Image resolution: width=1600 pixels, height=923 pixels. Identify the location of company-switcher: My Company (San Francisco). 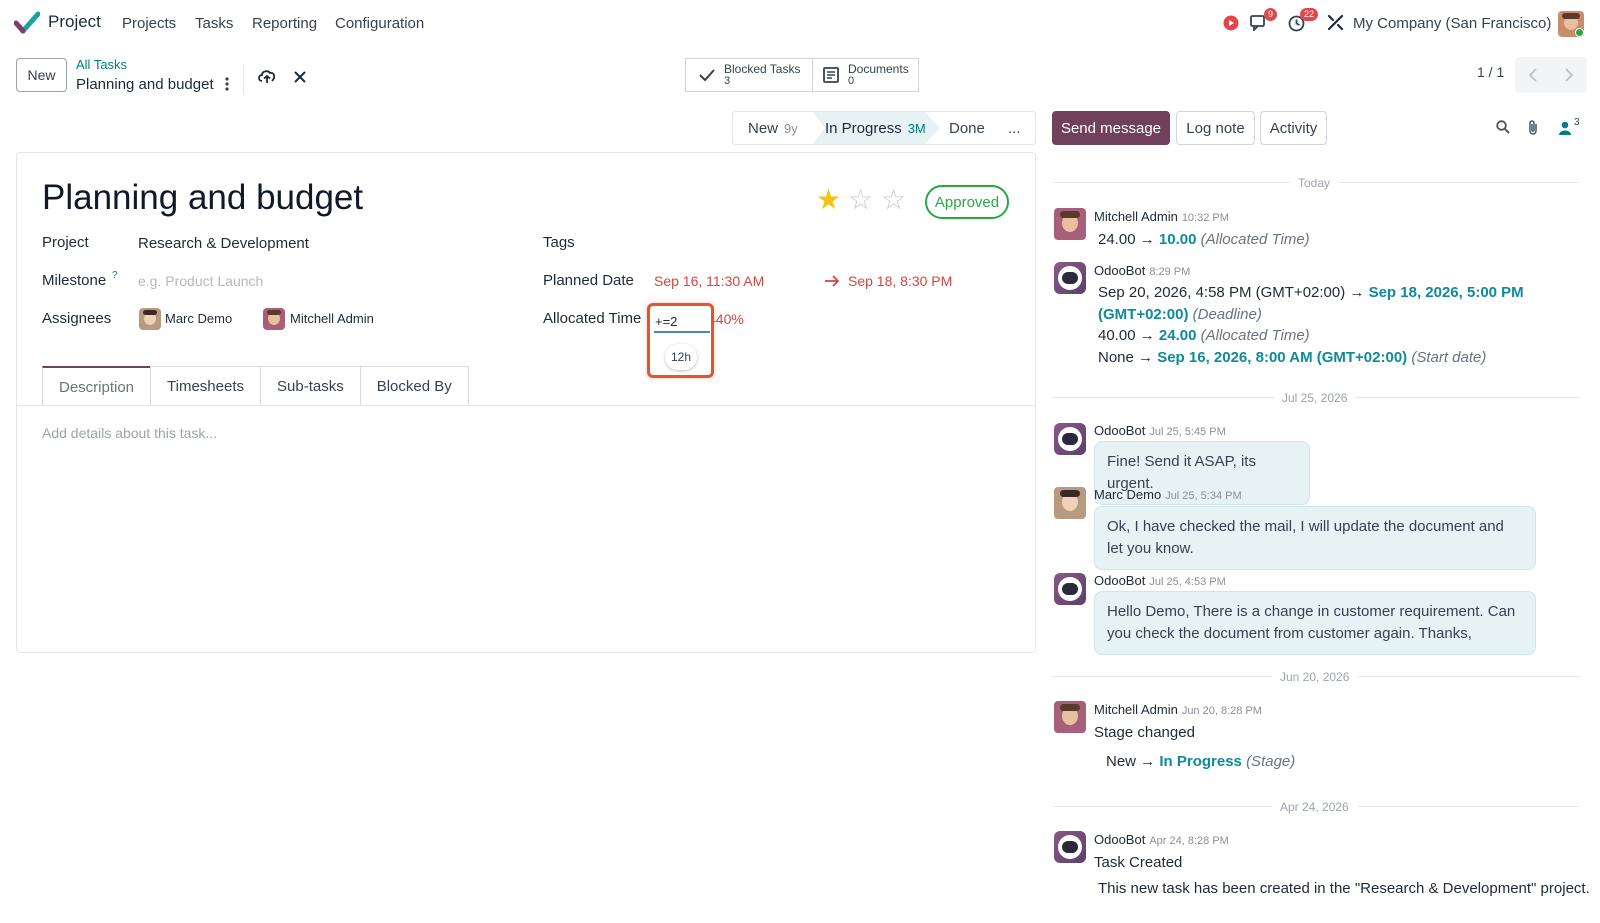
(1452, 23).